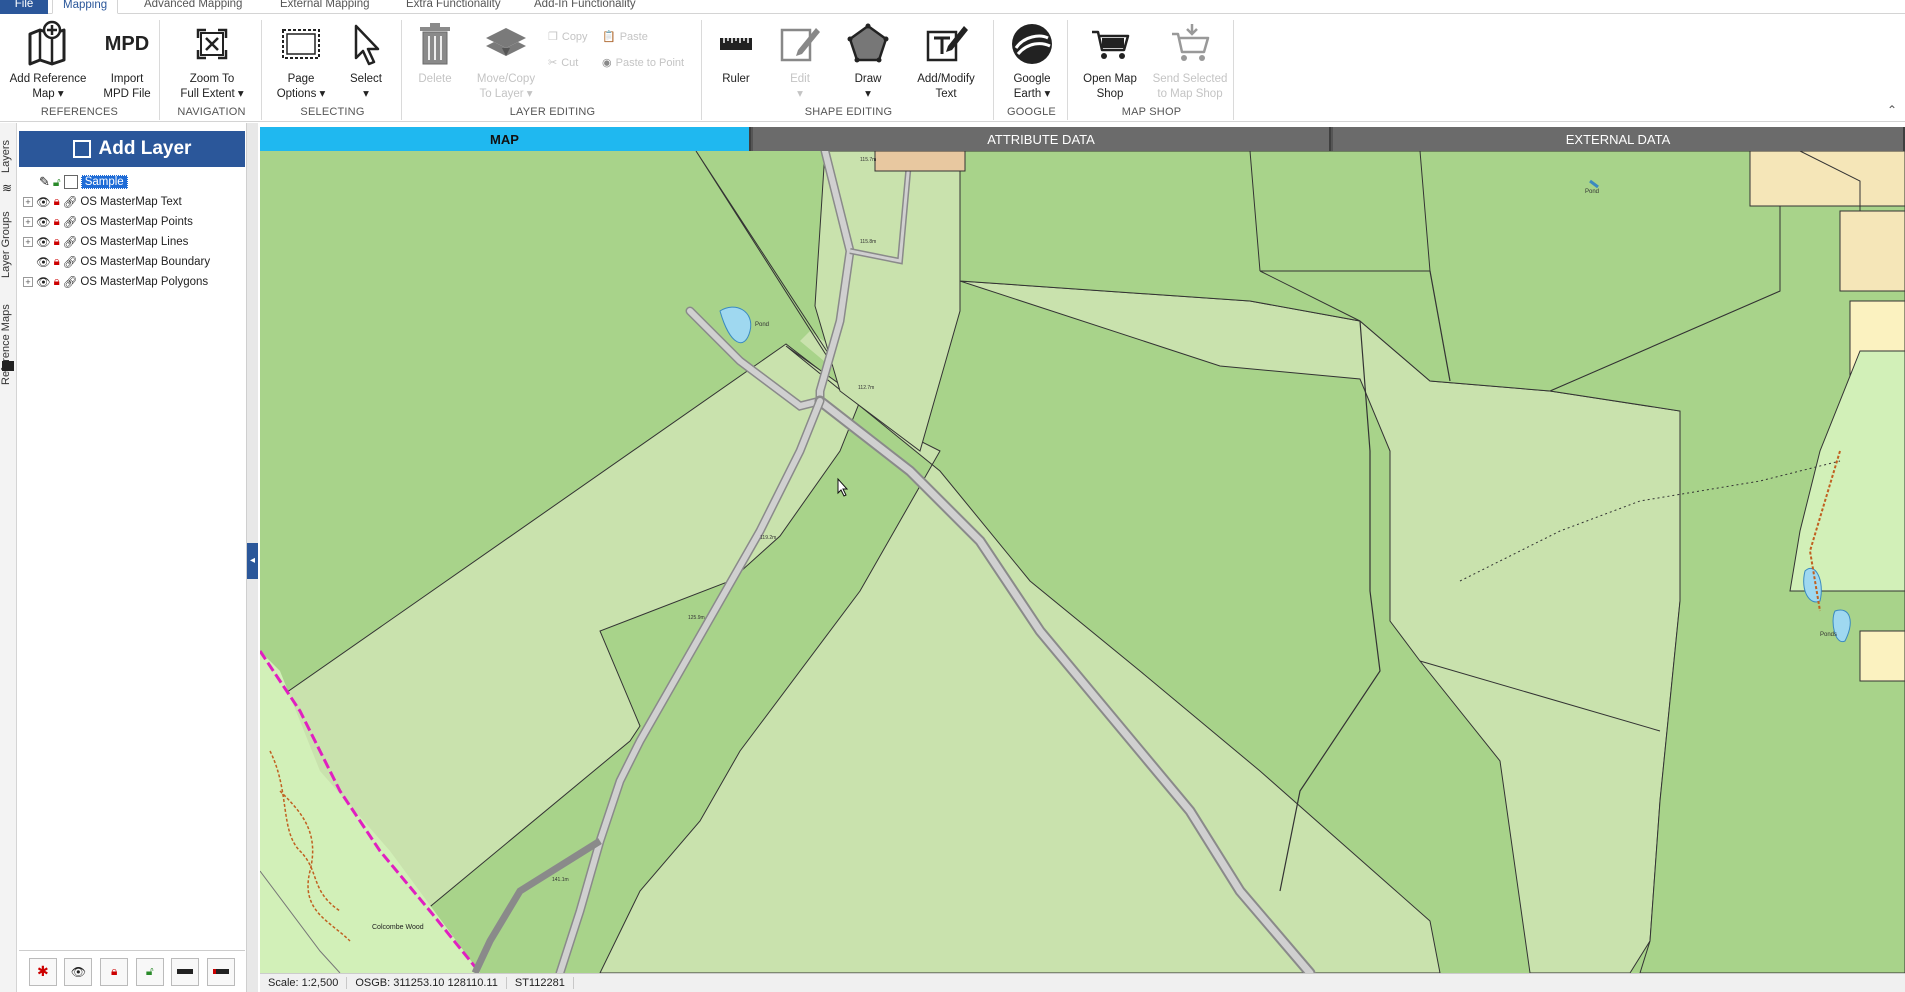  I want to click on pencil-icon: ✎, so click(44, 182).